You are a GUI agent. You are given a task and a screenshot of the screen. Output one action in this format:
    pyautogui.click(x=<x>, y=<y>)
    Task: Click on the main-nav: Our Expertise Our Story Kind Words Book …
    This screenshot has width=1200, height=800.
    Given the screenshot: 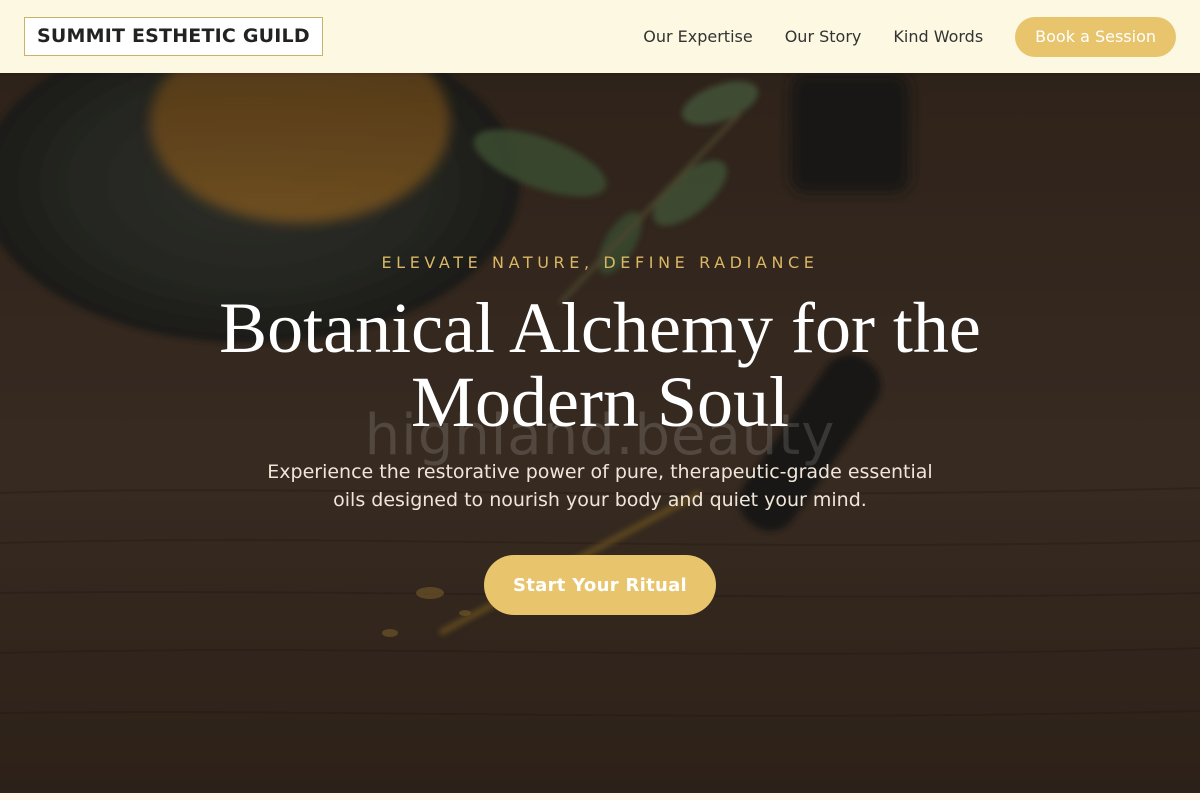 What is the action you would take?
    pyautogui.click(x=893, y=36)
    